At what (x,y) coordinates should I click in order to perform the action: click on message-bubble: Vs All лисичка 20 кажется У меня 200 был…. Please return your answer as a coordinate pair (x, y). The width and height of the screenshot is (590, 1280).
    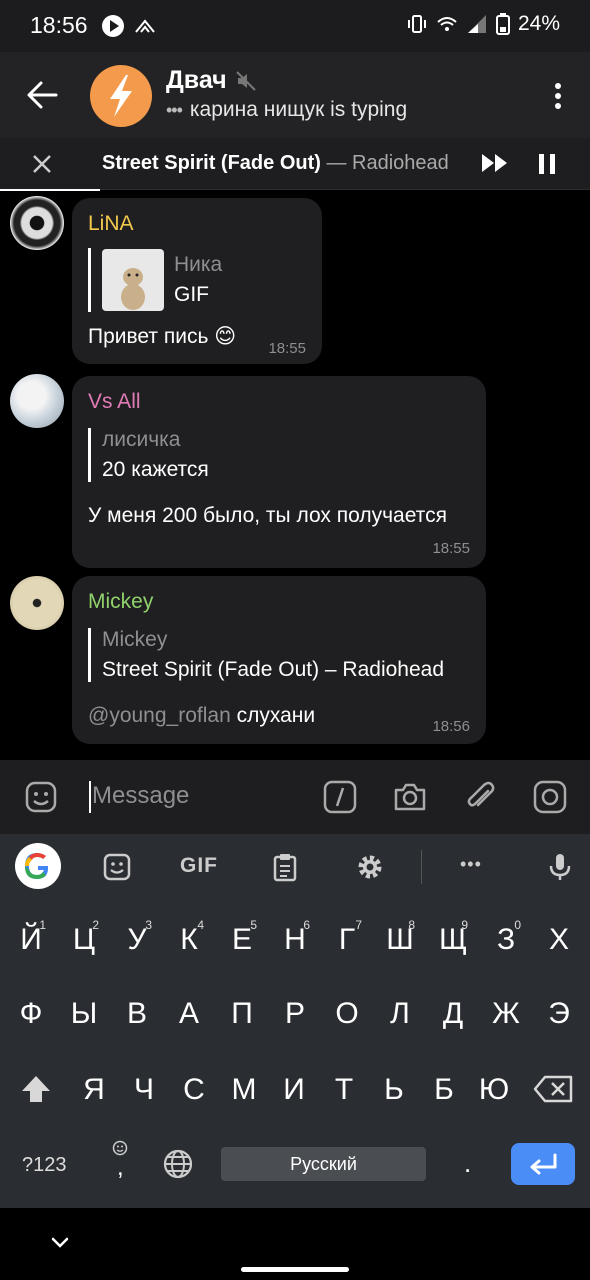
    Looking at the image, I should click on (279, 472).